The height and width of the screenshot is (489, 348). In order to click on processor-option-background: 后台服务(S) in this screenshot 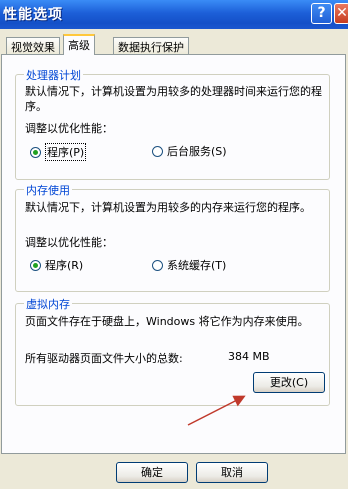, I will do `click(189, 151)`.